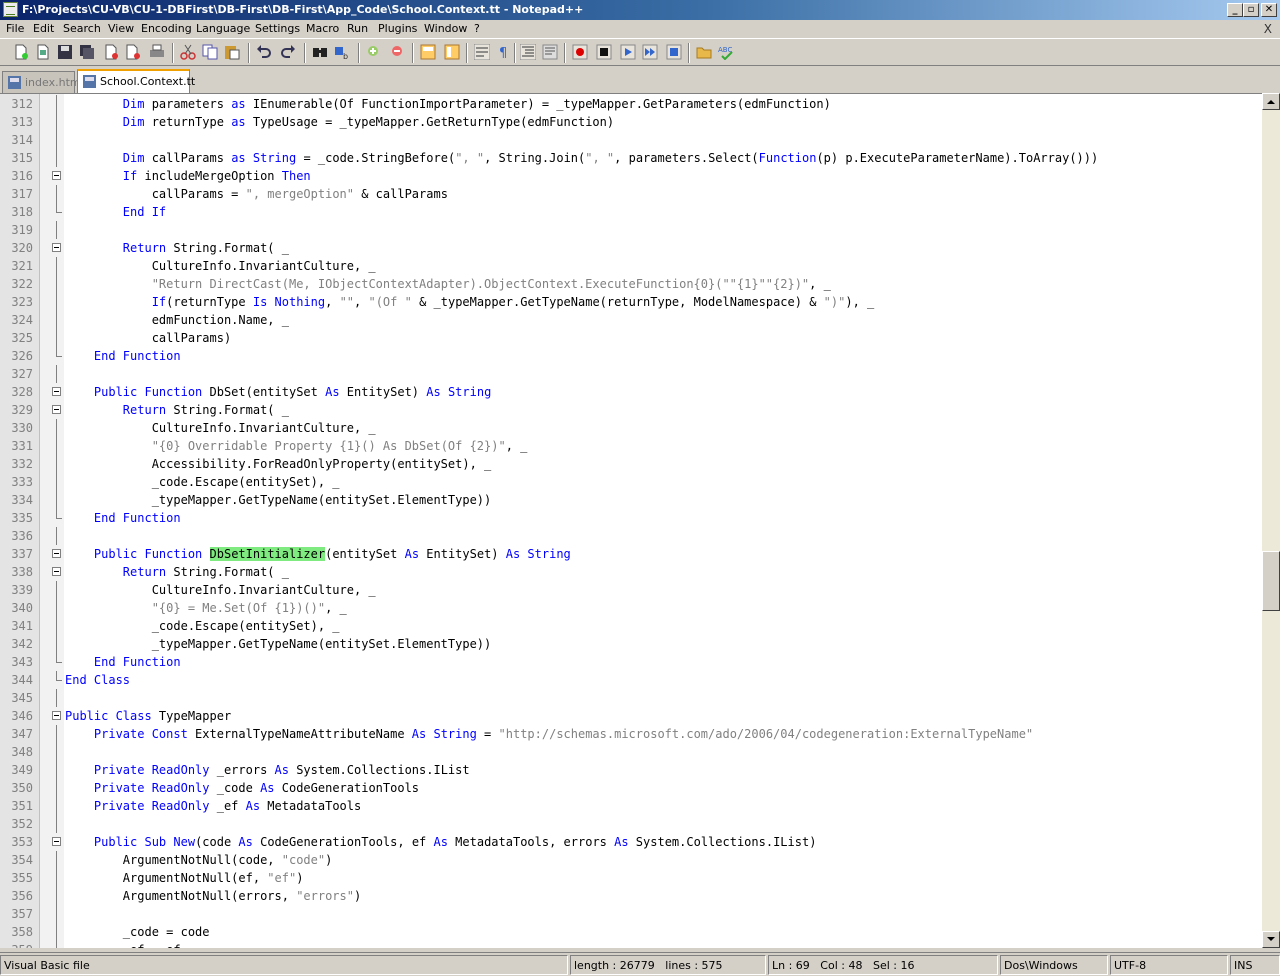 Image resolution: width=1280 pixels, height=976 pixels. I want to click on save-all-icon, so click(87, 52).